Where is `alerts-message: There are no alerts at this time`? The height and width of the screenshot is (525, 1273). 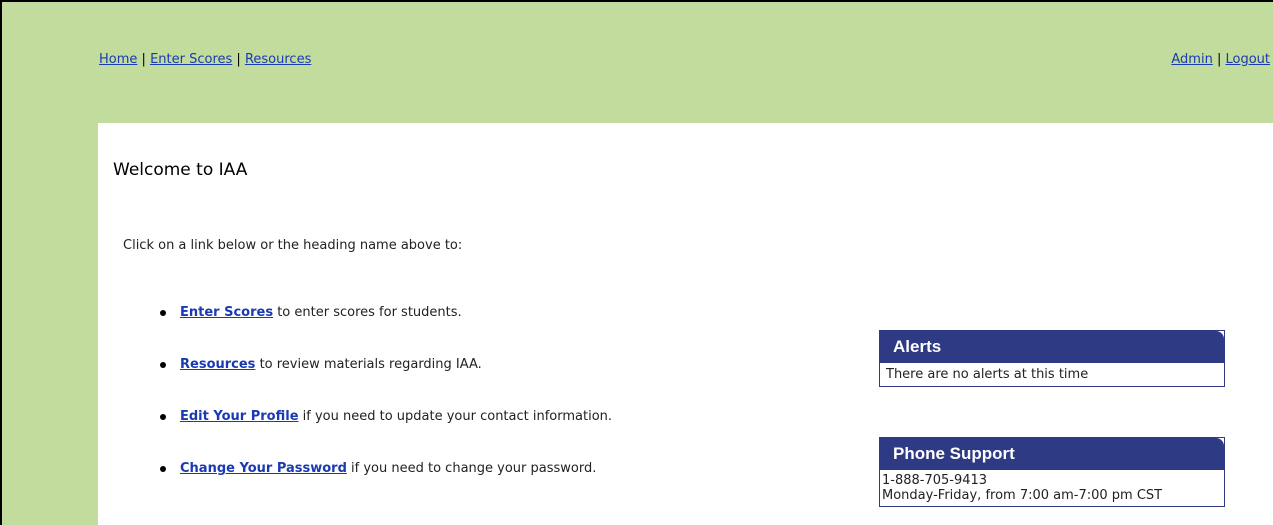
alerts-message: There are no alerts at this time is located at coordinates (987, 374).